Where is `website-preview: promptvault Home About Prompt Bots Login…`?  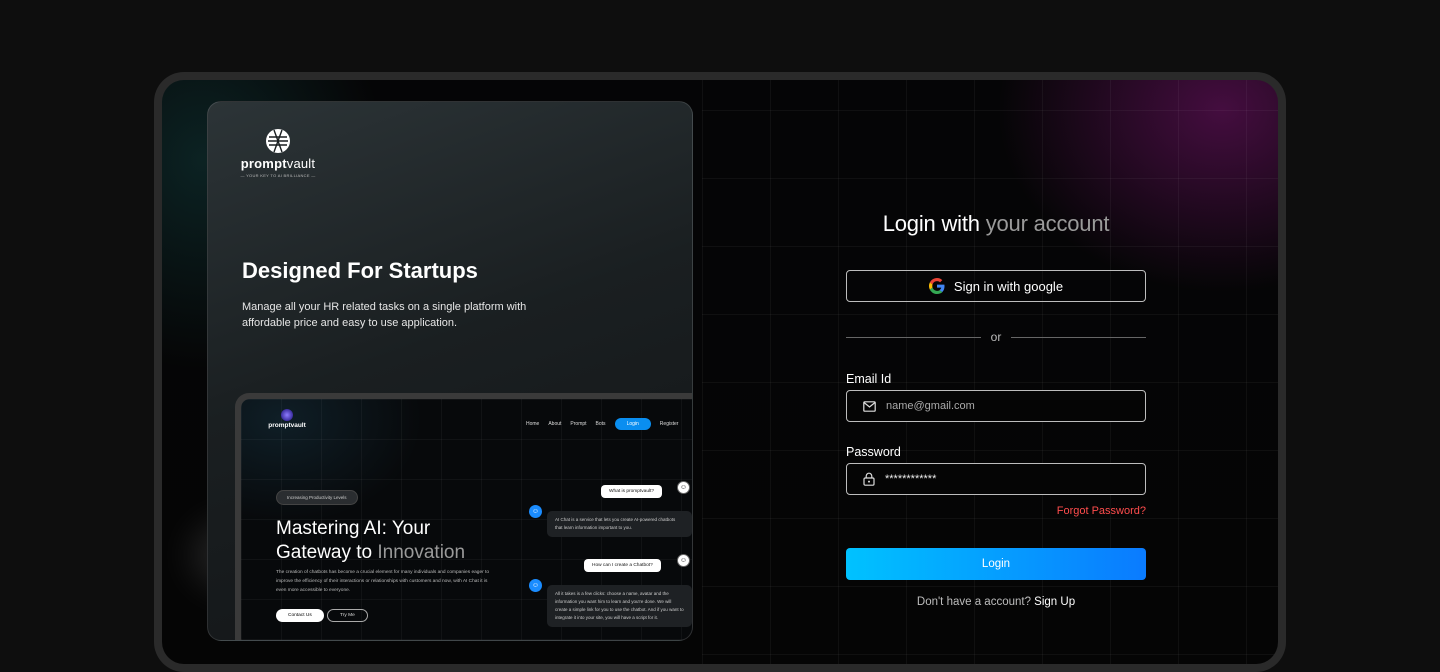
website-preview: promptvault Home About Prompt Bots Login… is located at coordinates (463, 516).